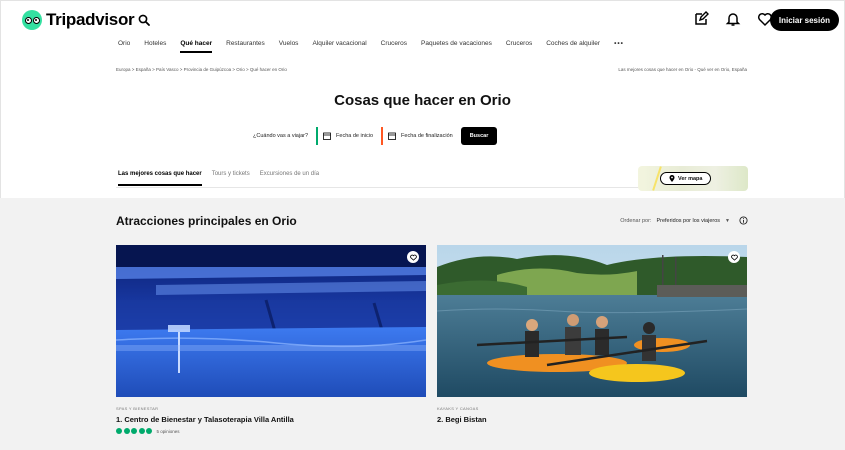  I want to click on attraction-name: 2. Begi Bistan, so click(592, 419).